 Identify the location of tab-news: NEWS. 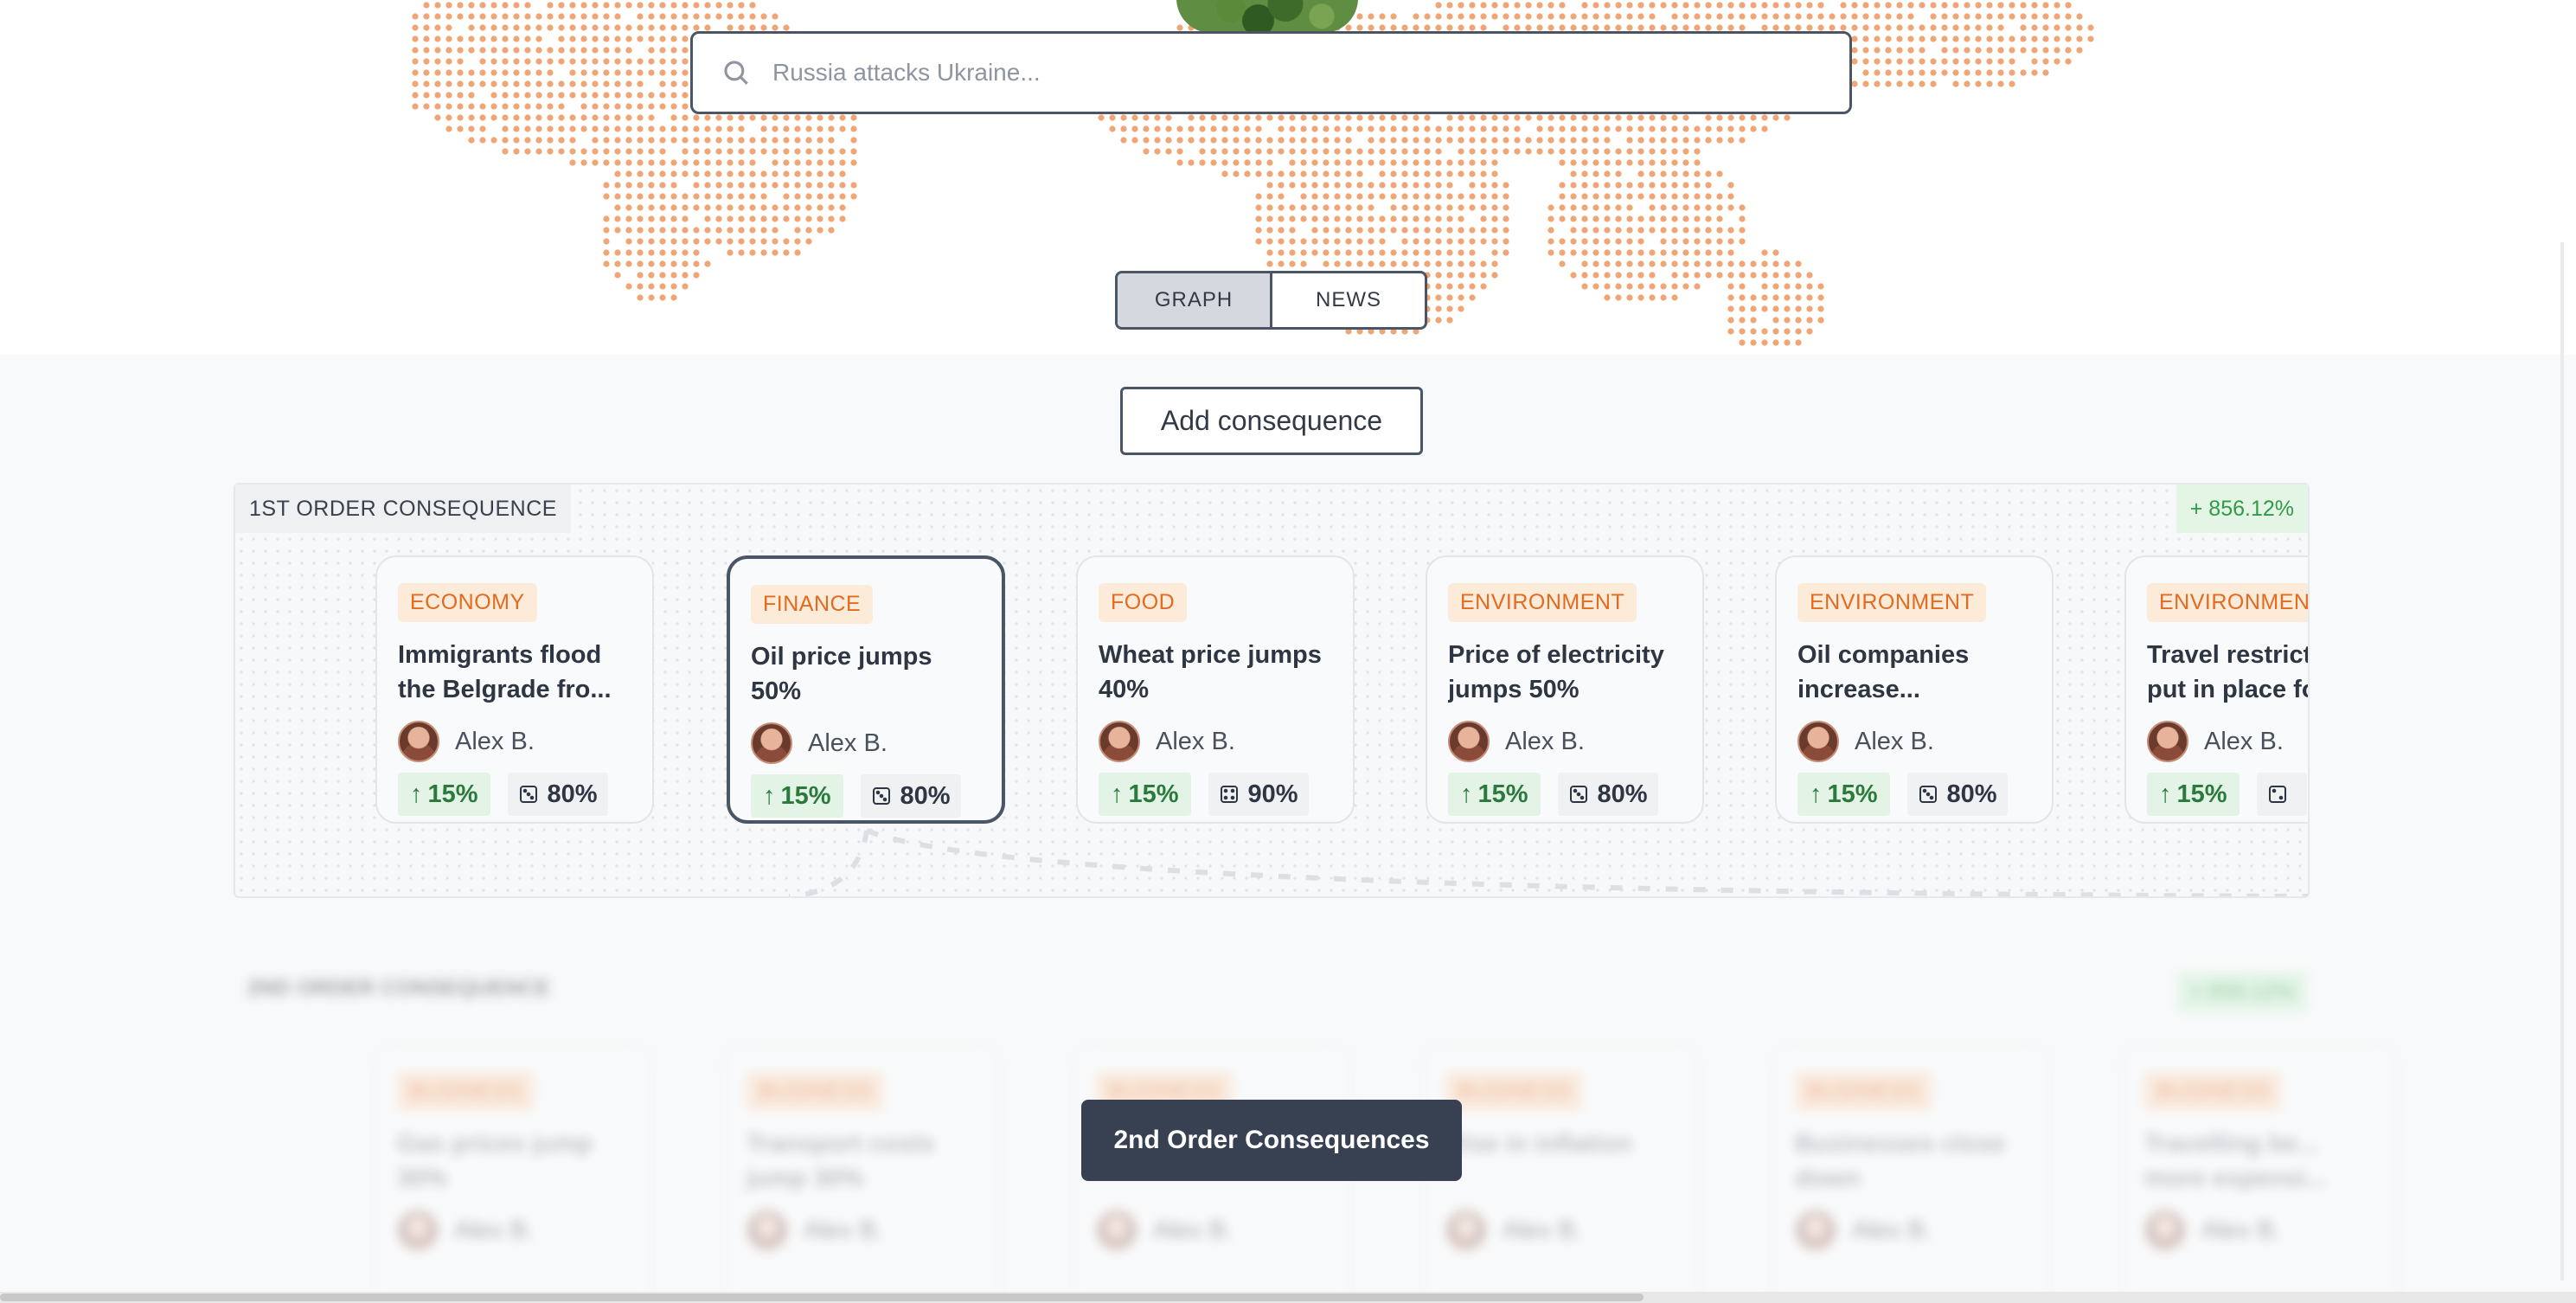
(1348, 300).